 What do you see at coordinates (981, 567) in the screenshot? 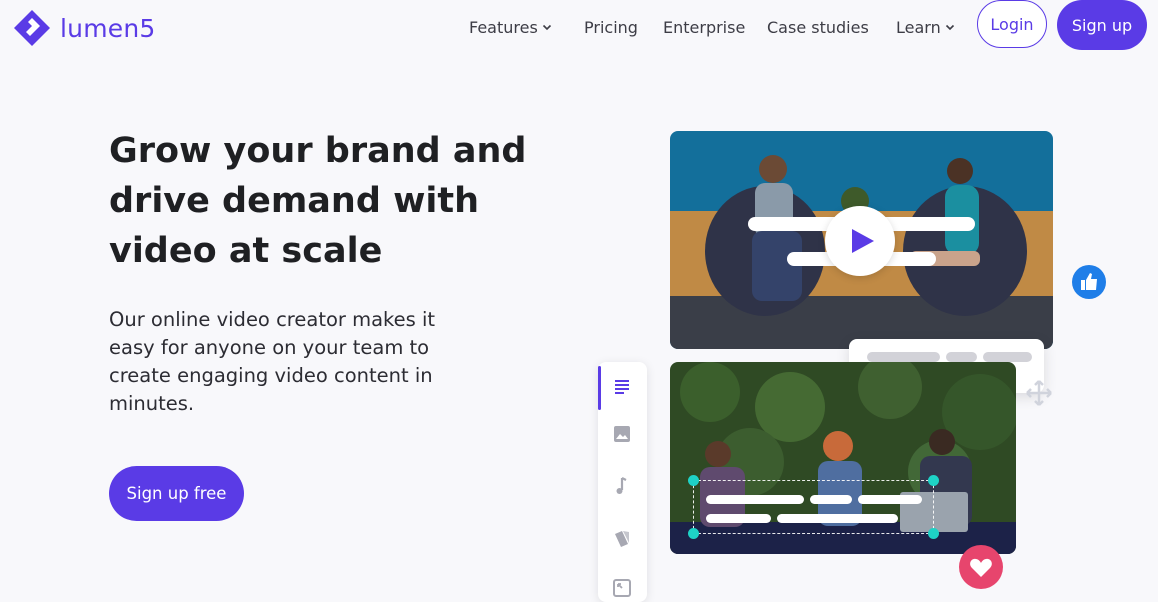
I see `heart-icon` at bounding box center [981, 567].